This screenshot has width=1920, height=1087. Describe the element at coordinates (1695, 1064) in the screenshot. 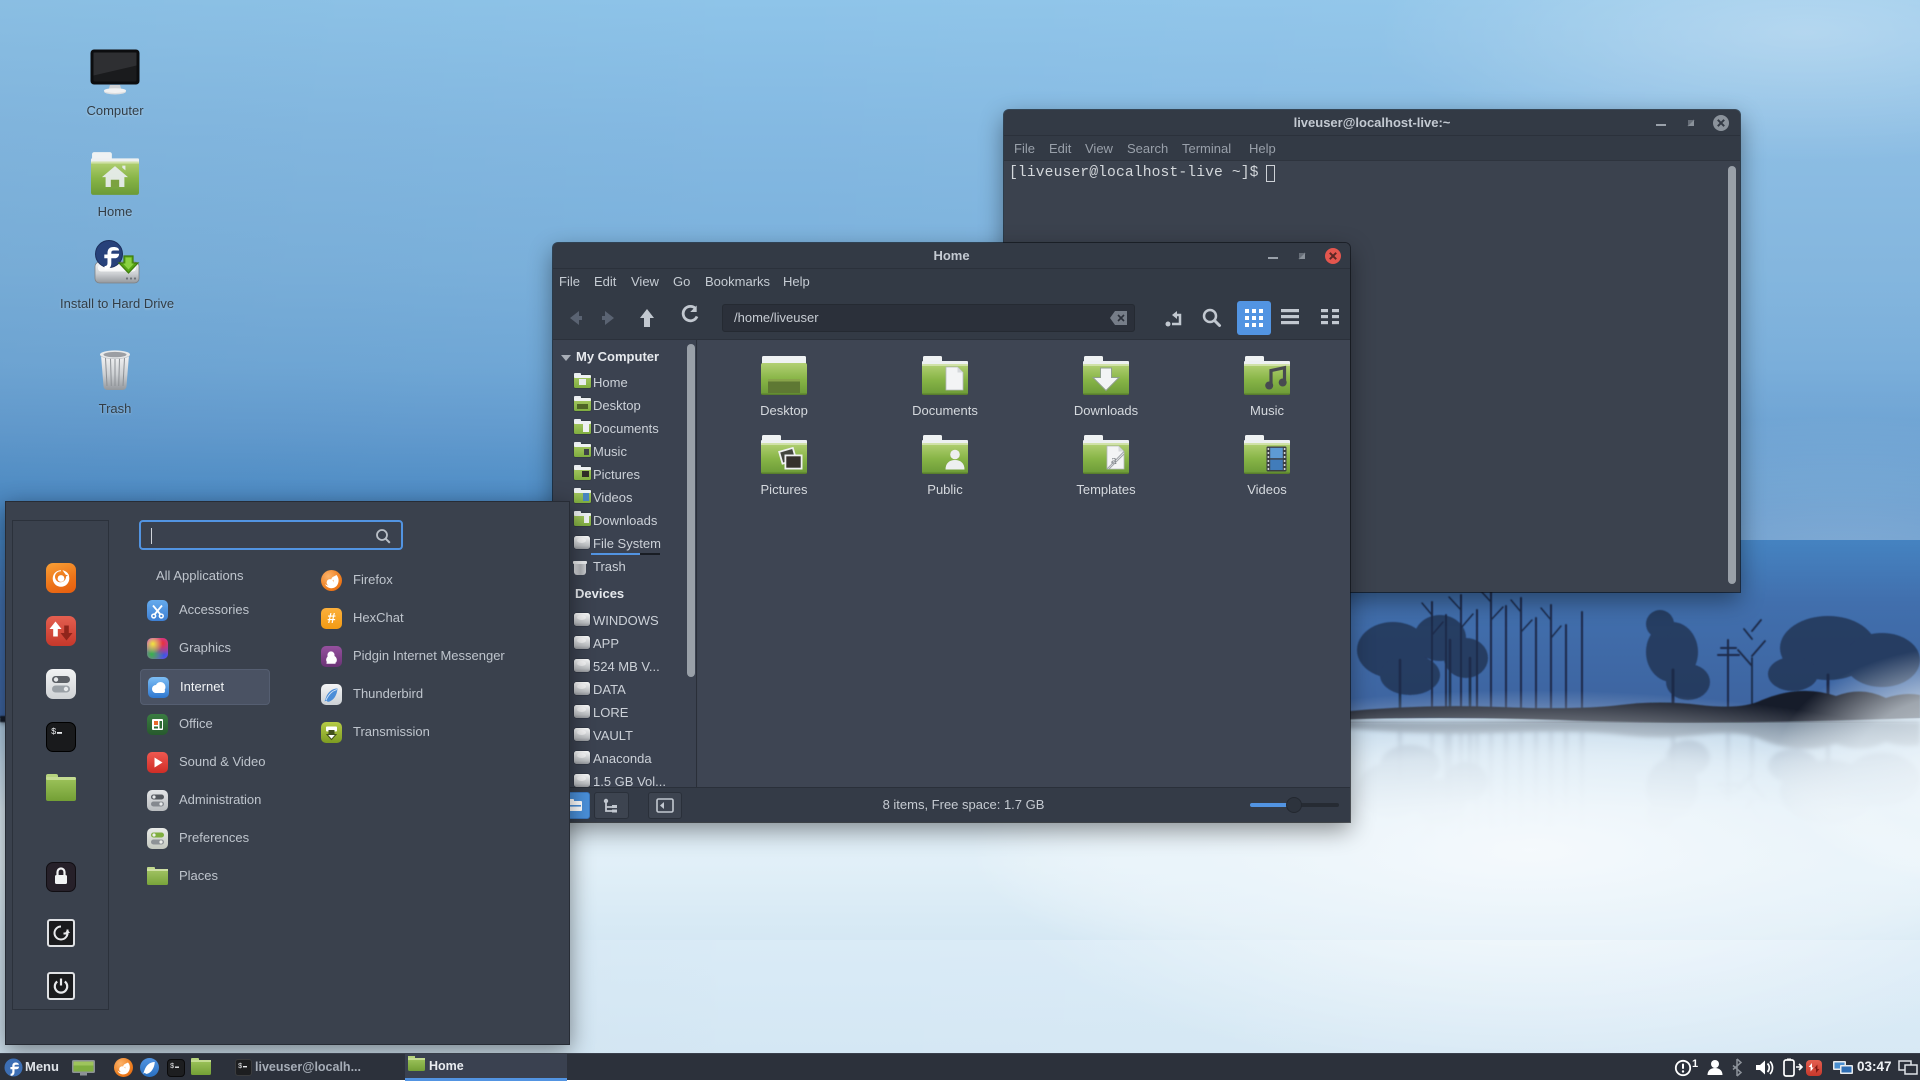

I see `svg-text: 1` at that location.